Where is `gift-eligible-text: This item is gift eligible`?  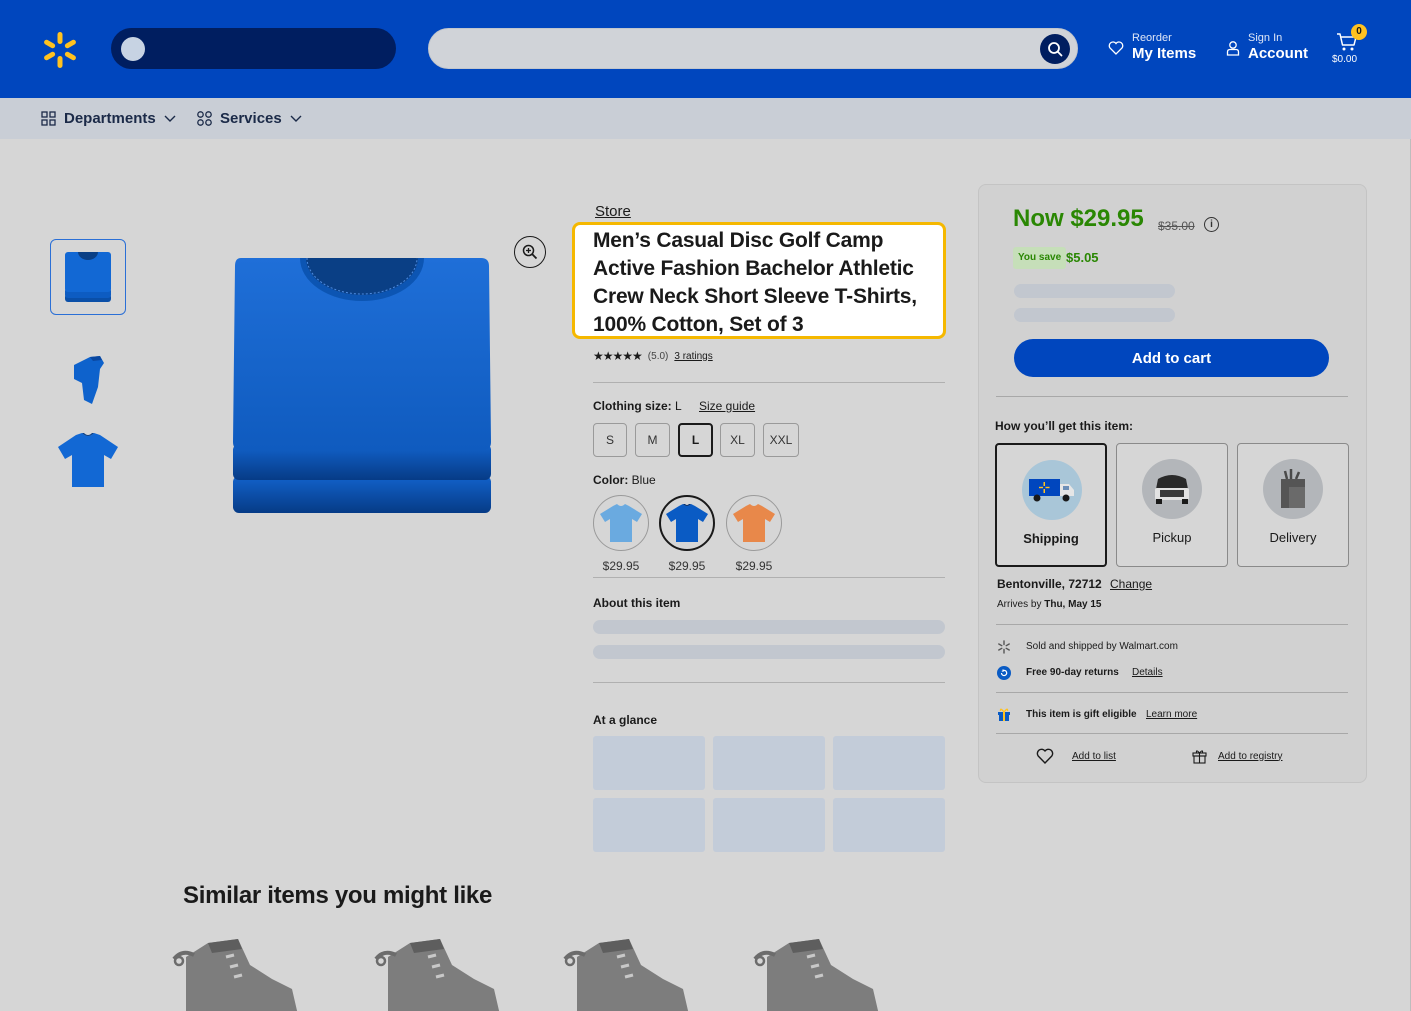 gift-eligible-text: This item is gift eligible is located at coordinates (1081, 714).